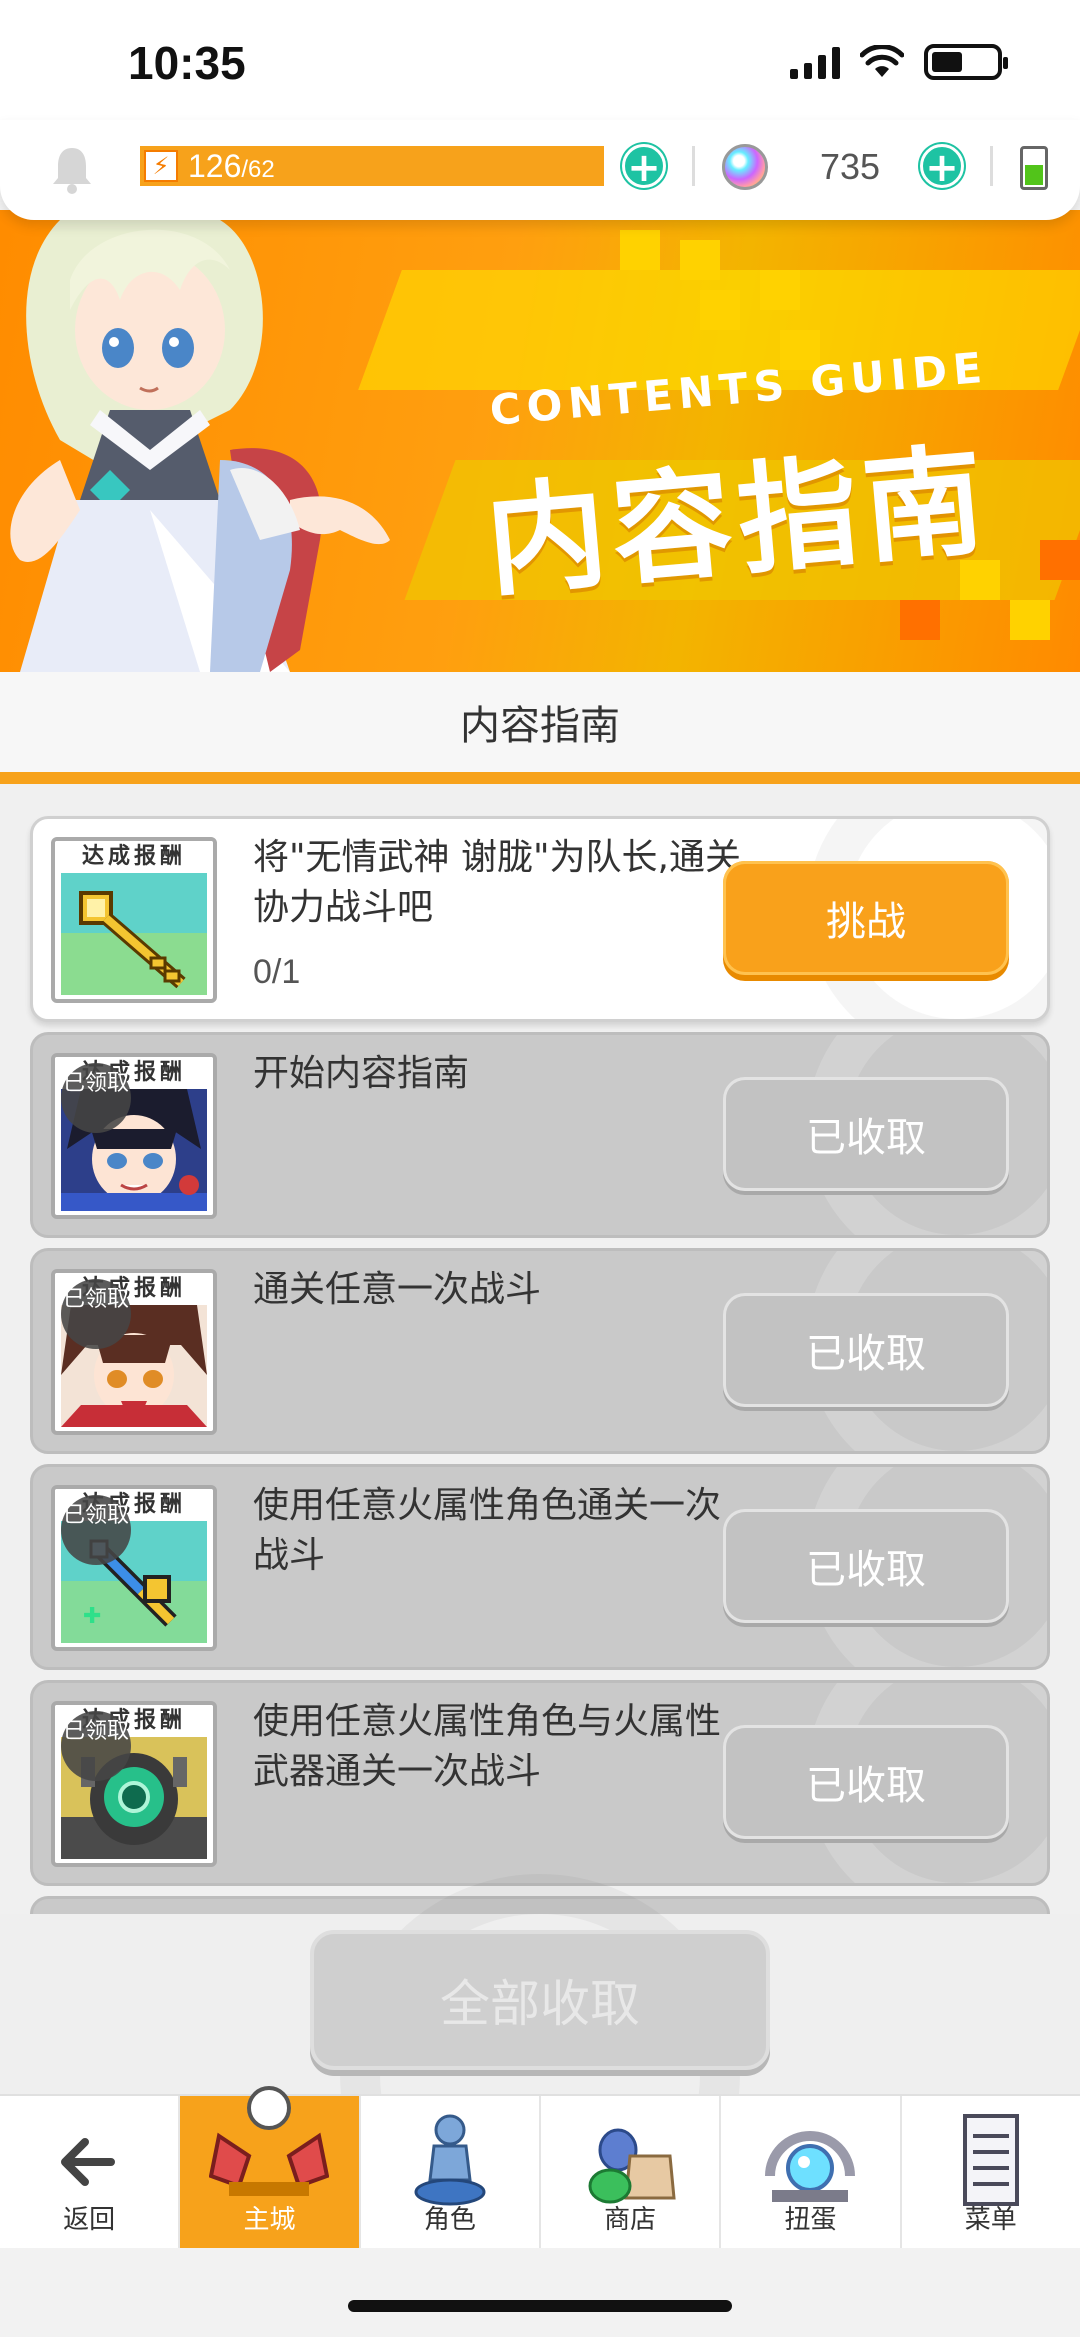  I want to click on stamina-bar: ⚡ 126/62, so click(372, 166).